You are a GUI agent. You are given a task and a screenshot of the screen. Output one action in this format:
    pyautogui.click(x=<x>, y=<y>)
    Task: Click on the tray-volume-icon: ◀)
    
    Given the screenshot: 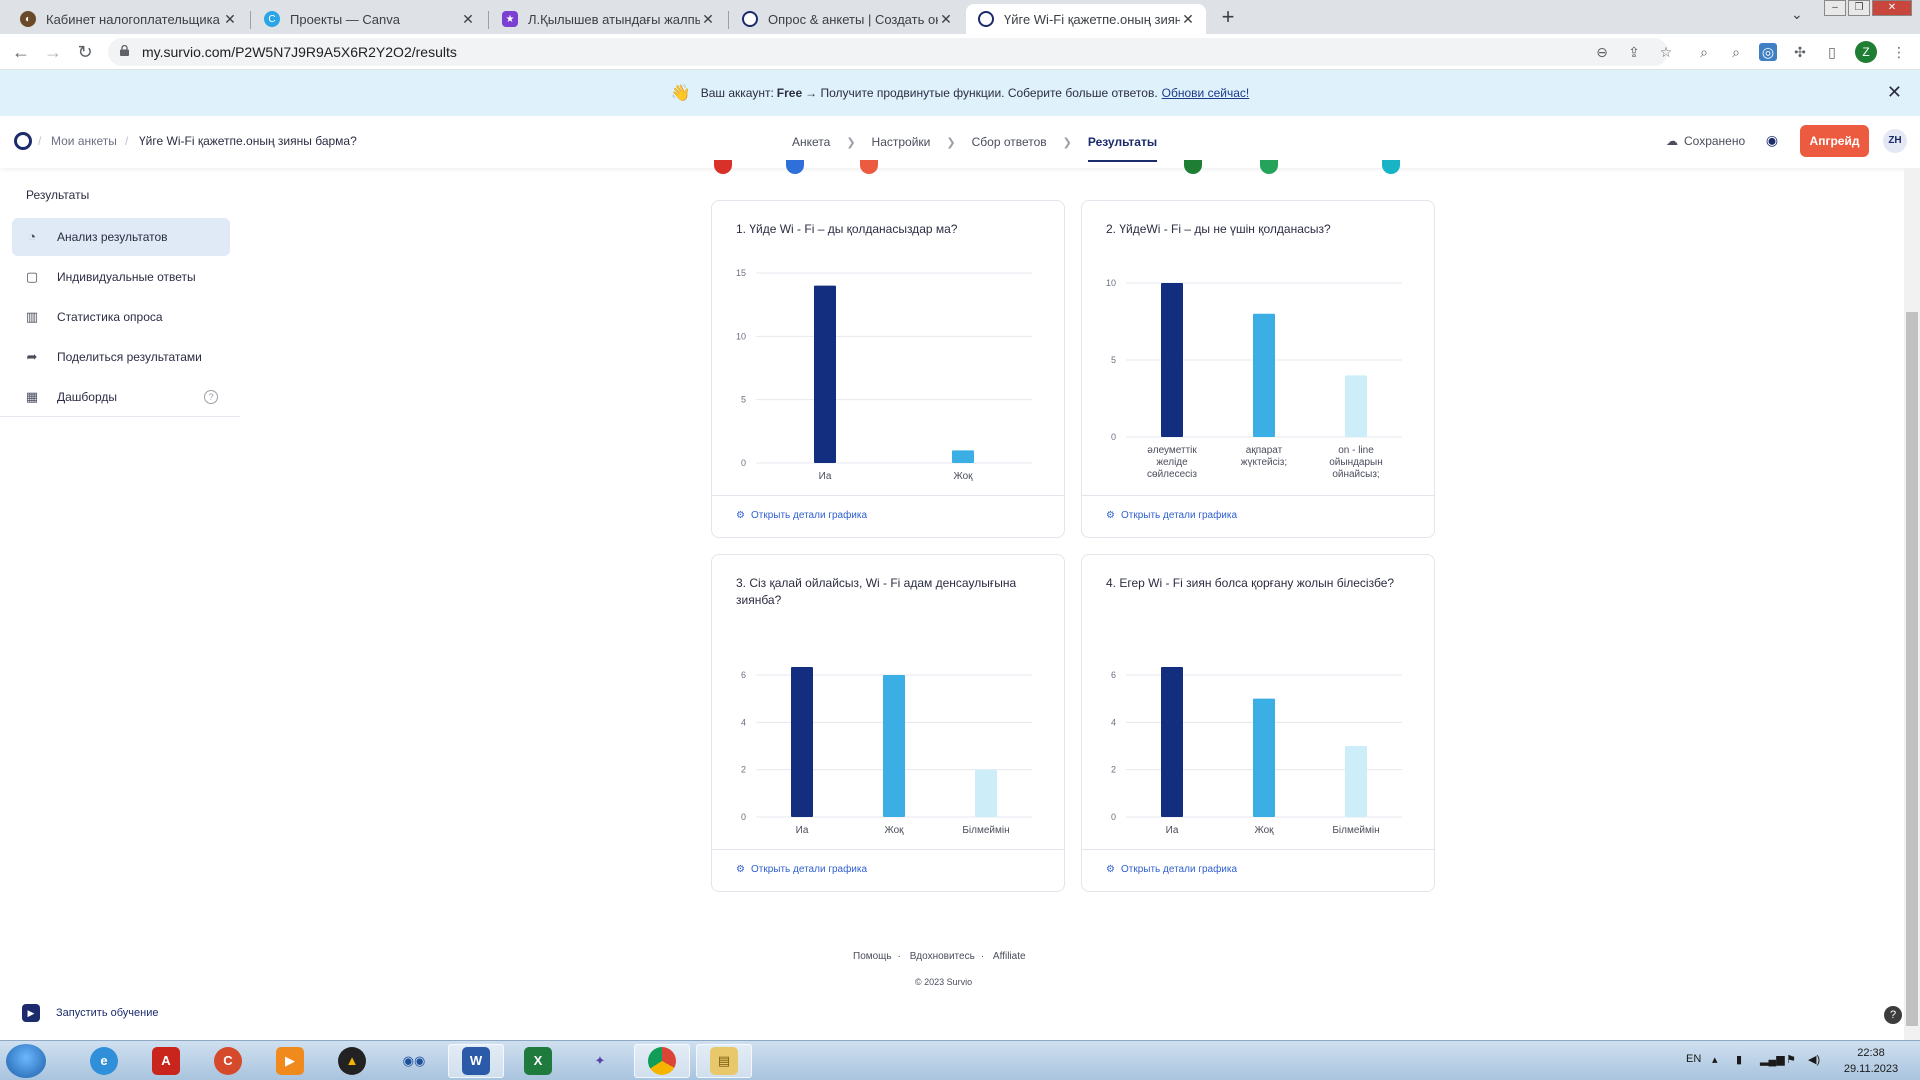 What is the action you would take?
    pyautogui.click(x=1814, y=1059)
    